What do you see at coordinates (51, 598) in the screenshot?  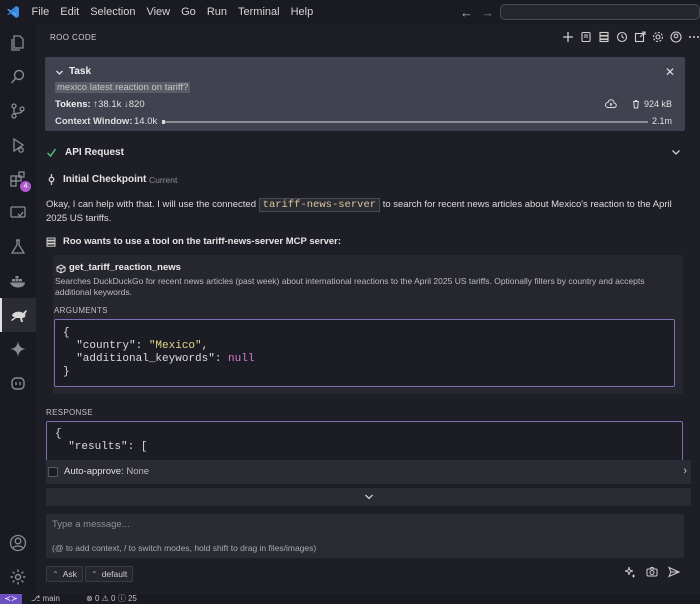 I see `branch-name: main` at bounding box center [51, 598].